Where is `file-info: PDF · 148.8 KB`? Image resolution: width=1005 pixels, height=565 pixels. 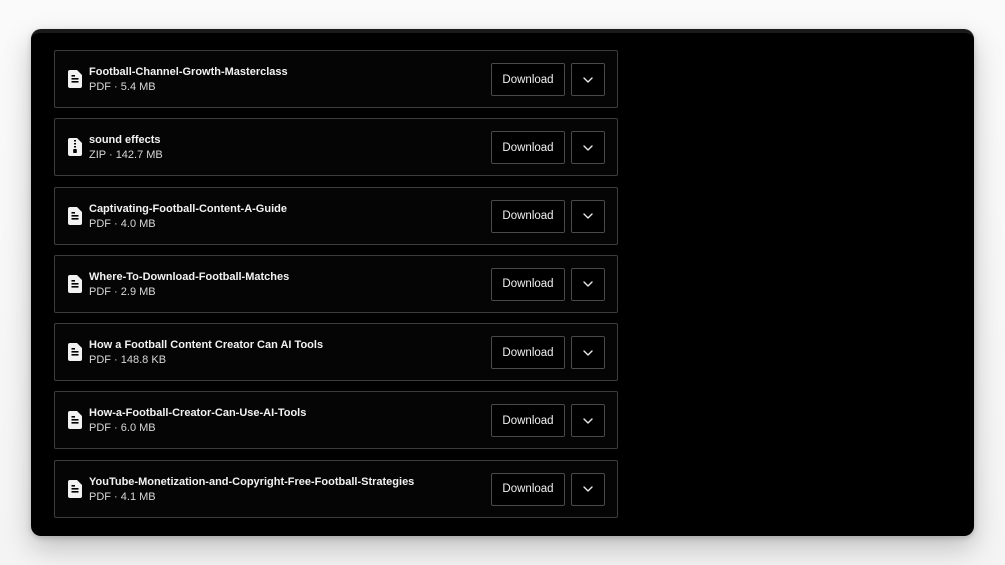
file-info: PDF · 148.8 KB is located at coordinates (128, 360).